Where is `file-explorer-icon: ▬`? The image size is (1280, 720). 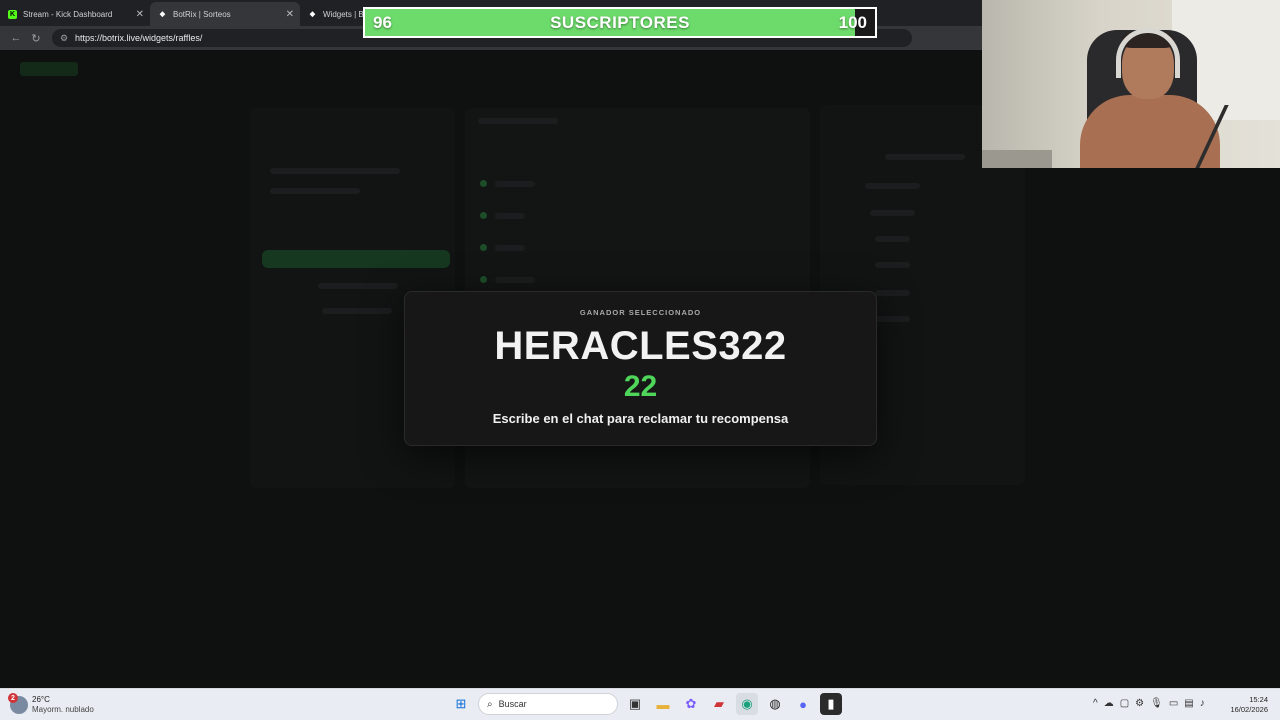 file-explorer-icon: ▬ is located at coordinates (663, 704).